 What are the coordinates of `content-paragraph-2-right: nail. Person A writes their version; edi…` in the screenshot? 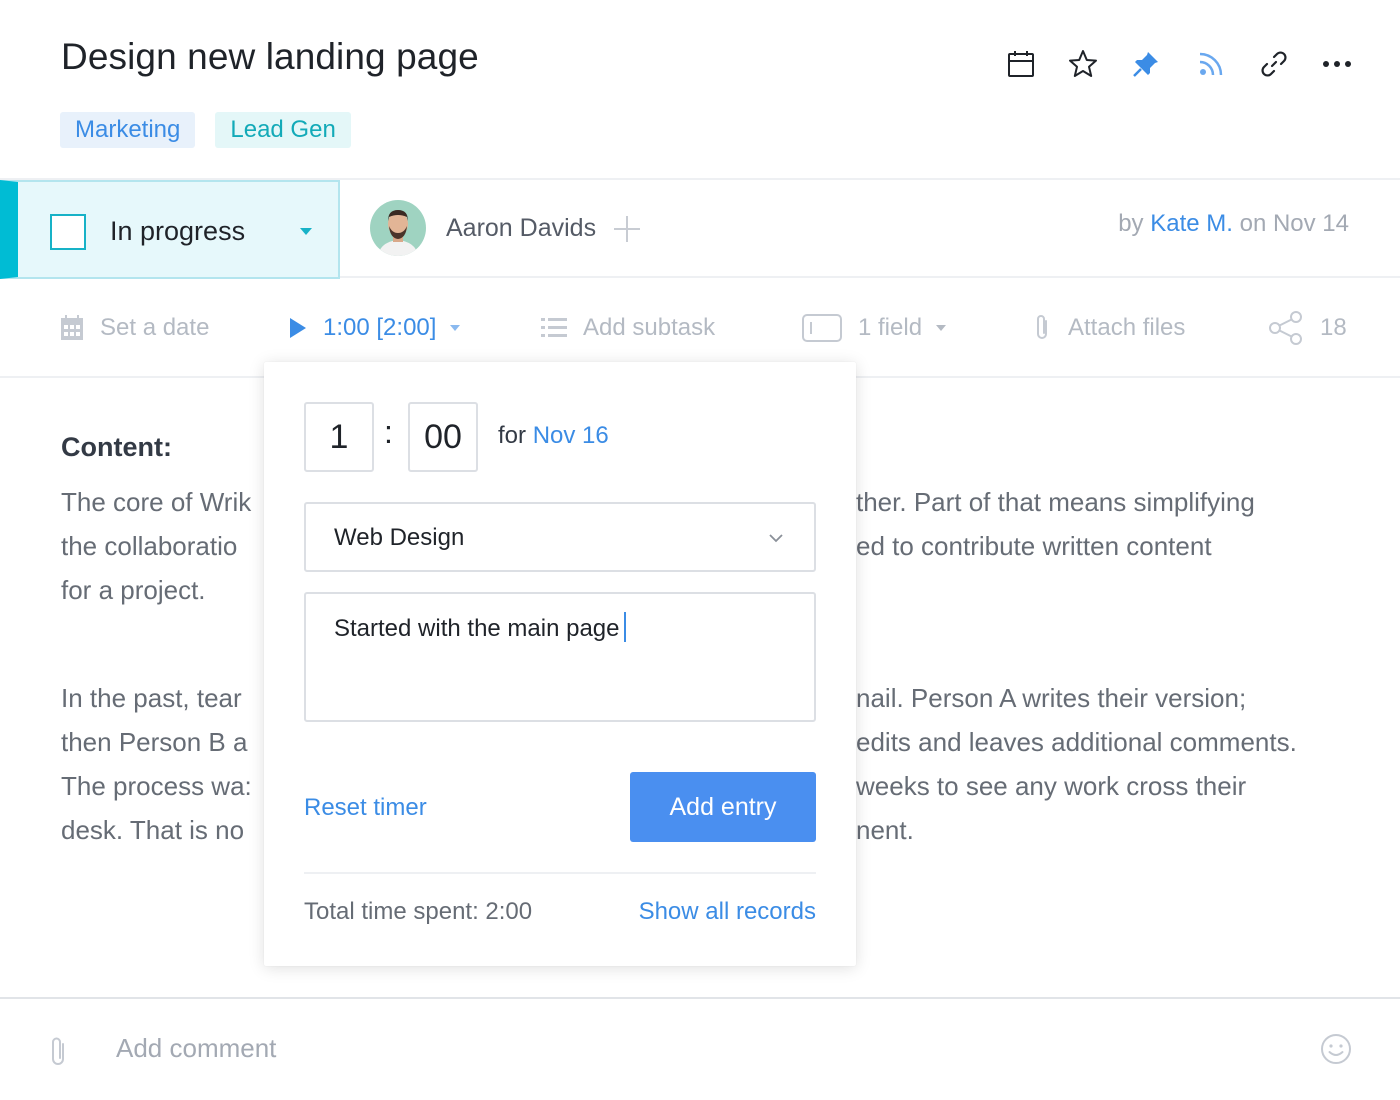 It's located at (1116, 764).